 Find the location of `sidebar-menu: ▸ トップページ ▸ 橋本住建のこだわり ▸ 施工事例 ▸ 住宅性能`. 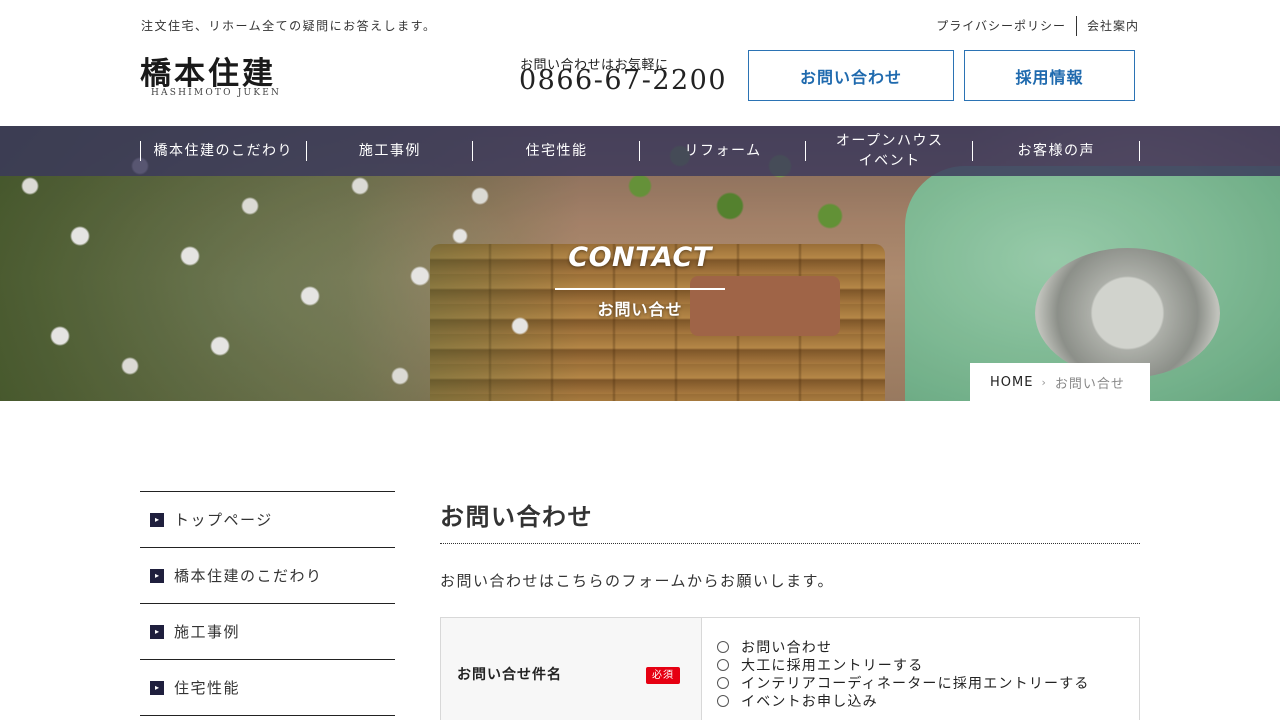

sidebar-menu: ▸ トップページ ▸ 橋本住建のこだわり ▸ 施工事例 ▸ 住宅性能 is located at coordinates (267, 603).